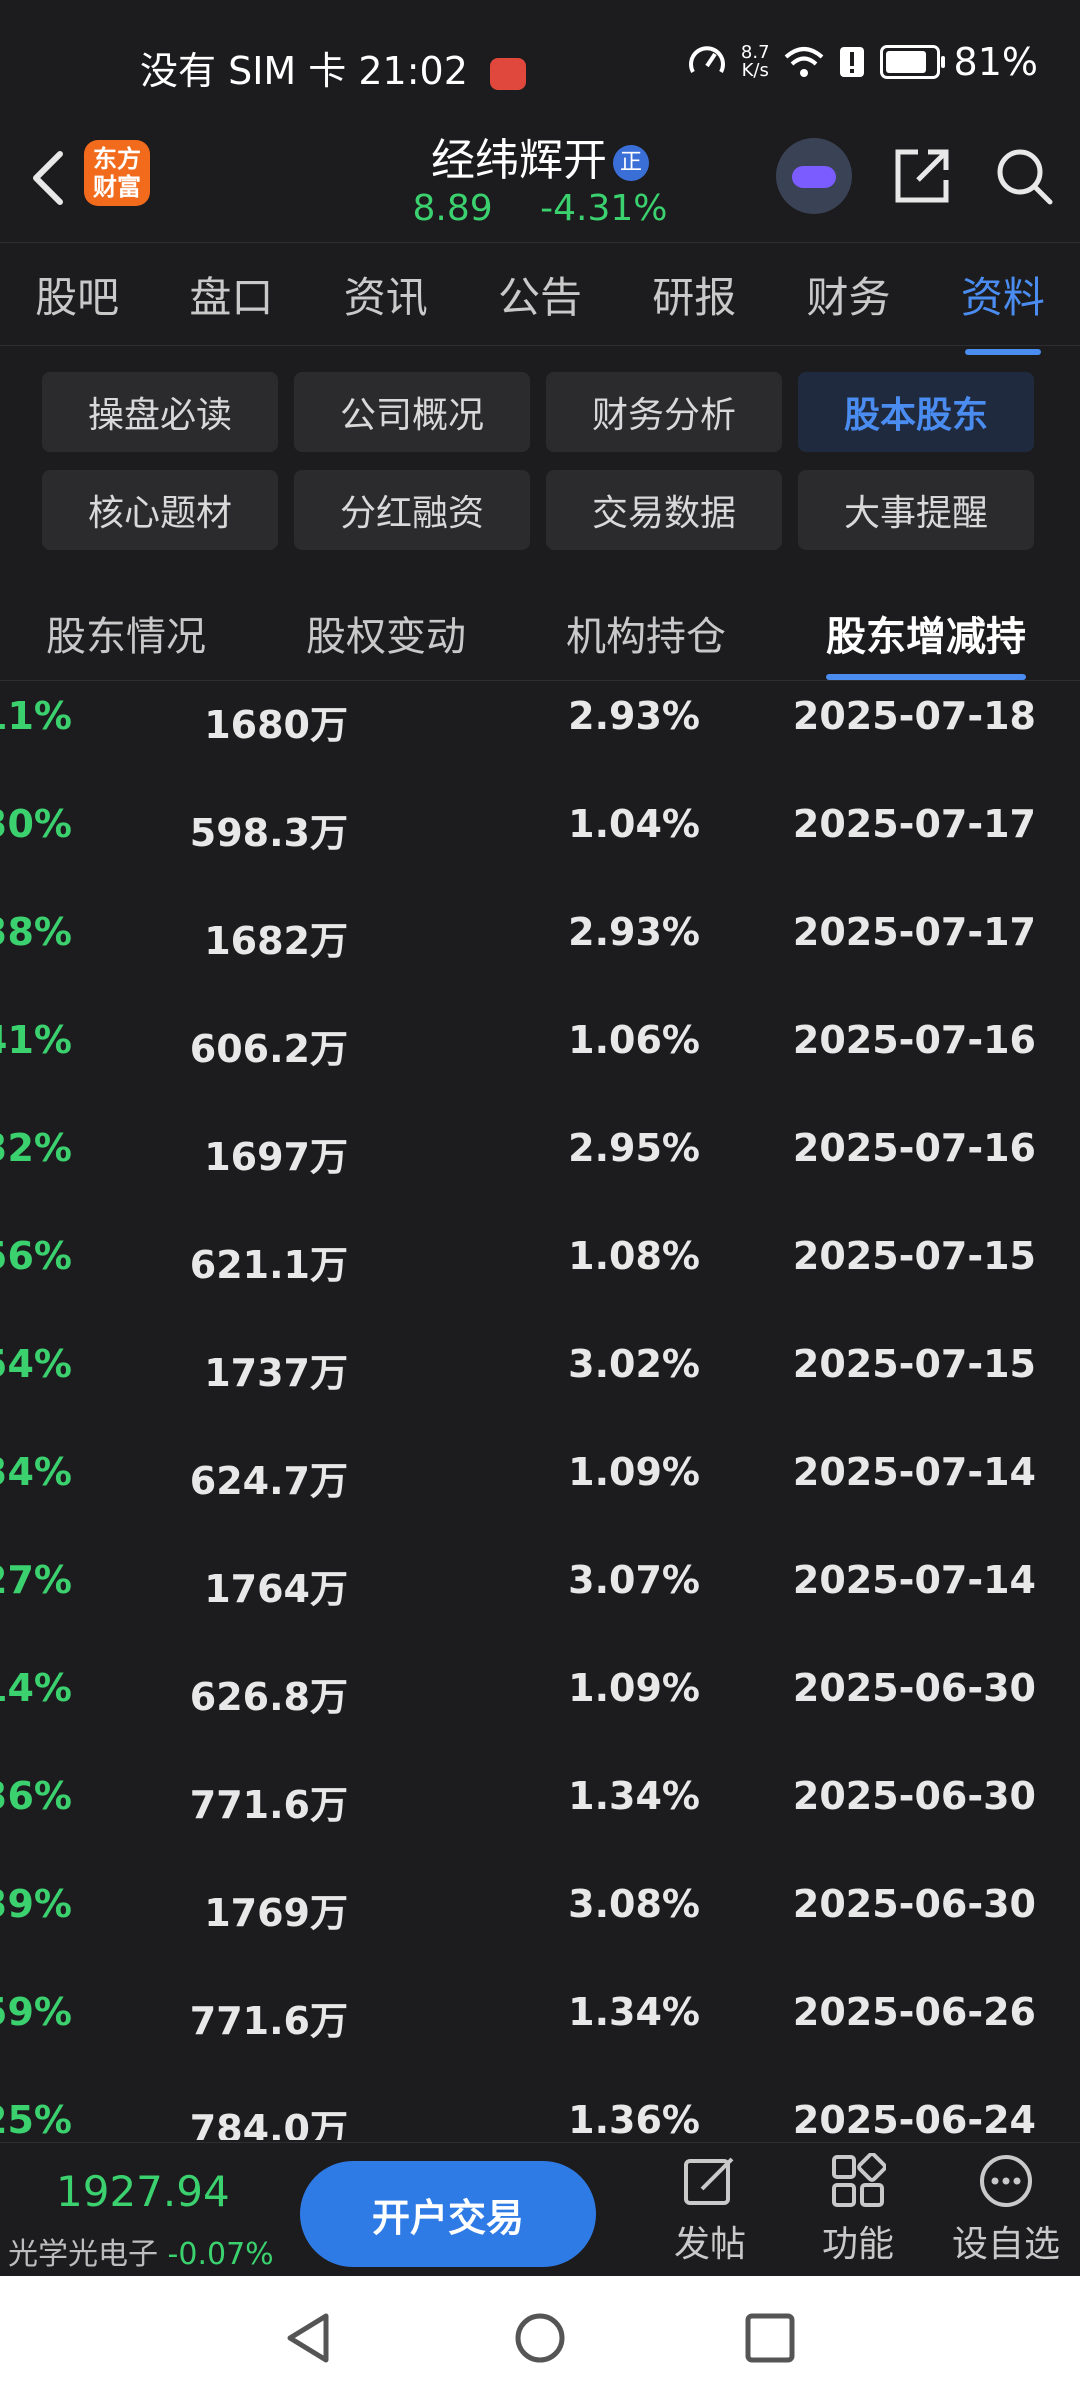 The width and height of the screenshot is (1080, 2400). Describe the element at coordinates (36, 1256) in the screenshot. I see `change-ratio: 56%` at that location.